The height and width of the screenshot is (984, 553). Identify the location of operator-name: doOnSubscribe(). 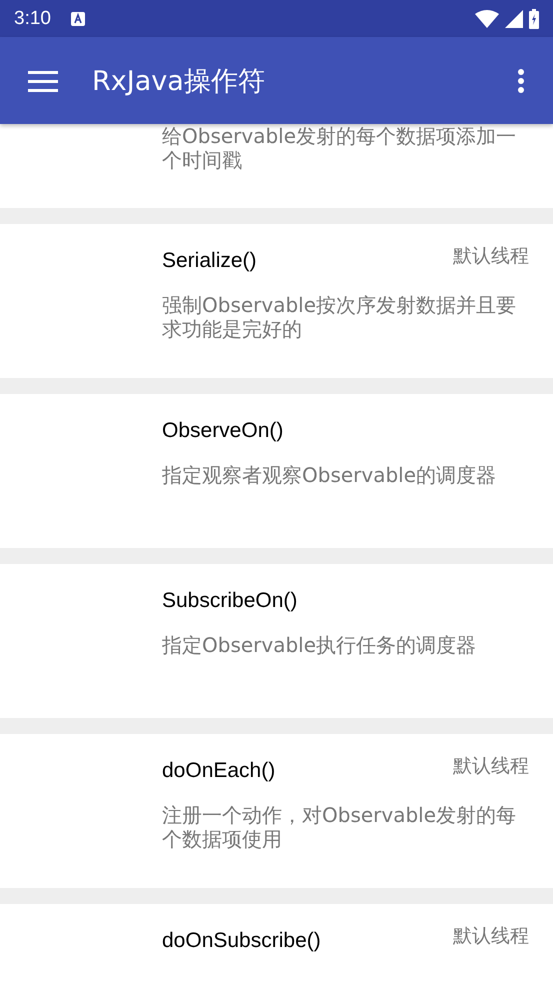
(241, 941).